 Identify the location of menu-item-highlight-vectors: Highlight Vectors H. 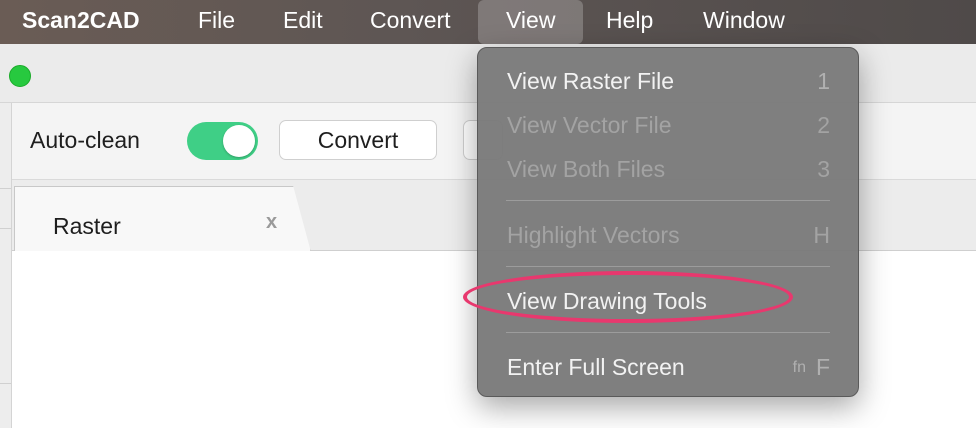
(668, 234).